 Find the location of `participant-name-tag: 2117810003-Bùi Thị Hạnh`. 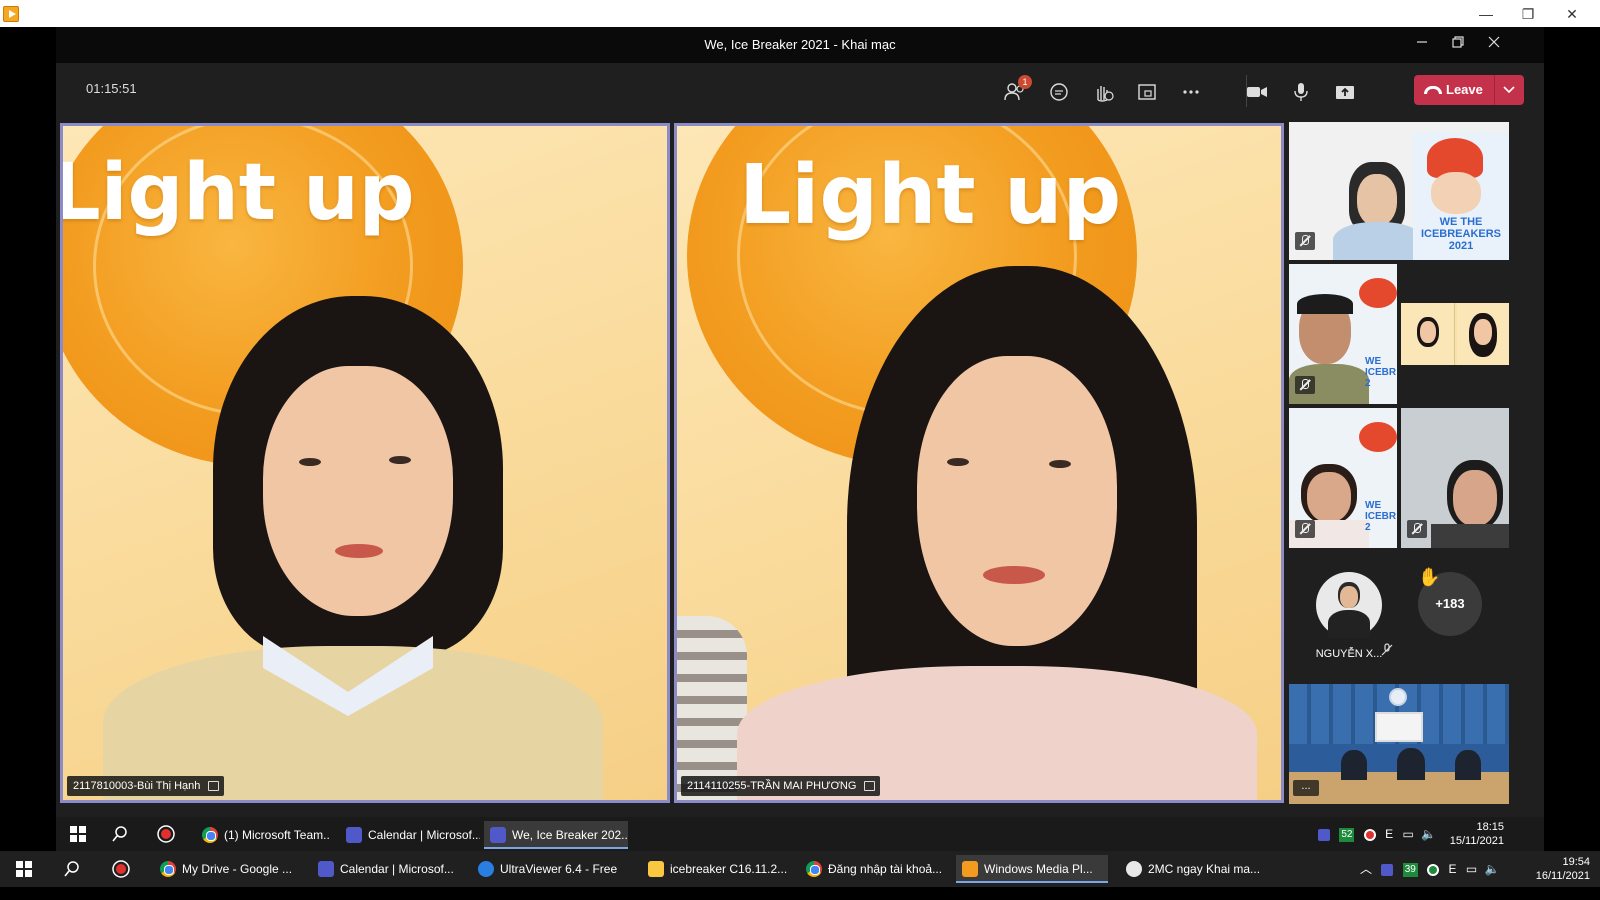

participant-name-tag: 2117810003-Bùi Thị Hạnh is located at coordinates (146, 786).